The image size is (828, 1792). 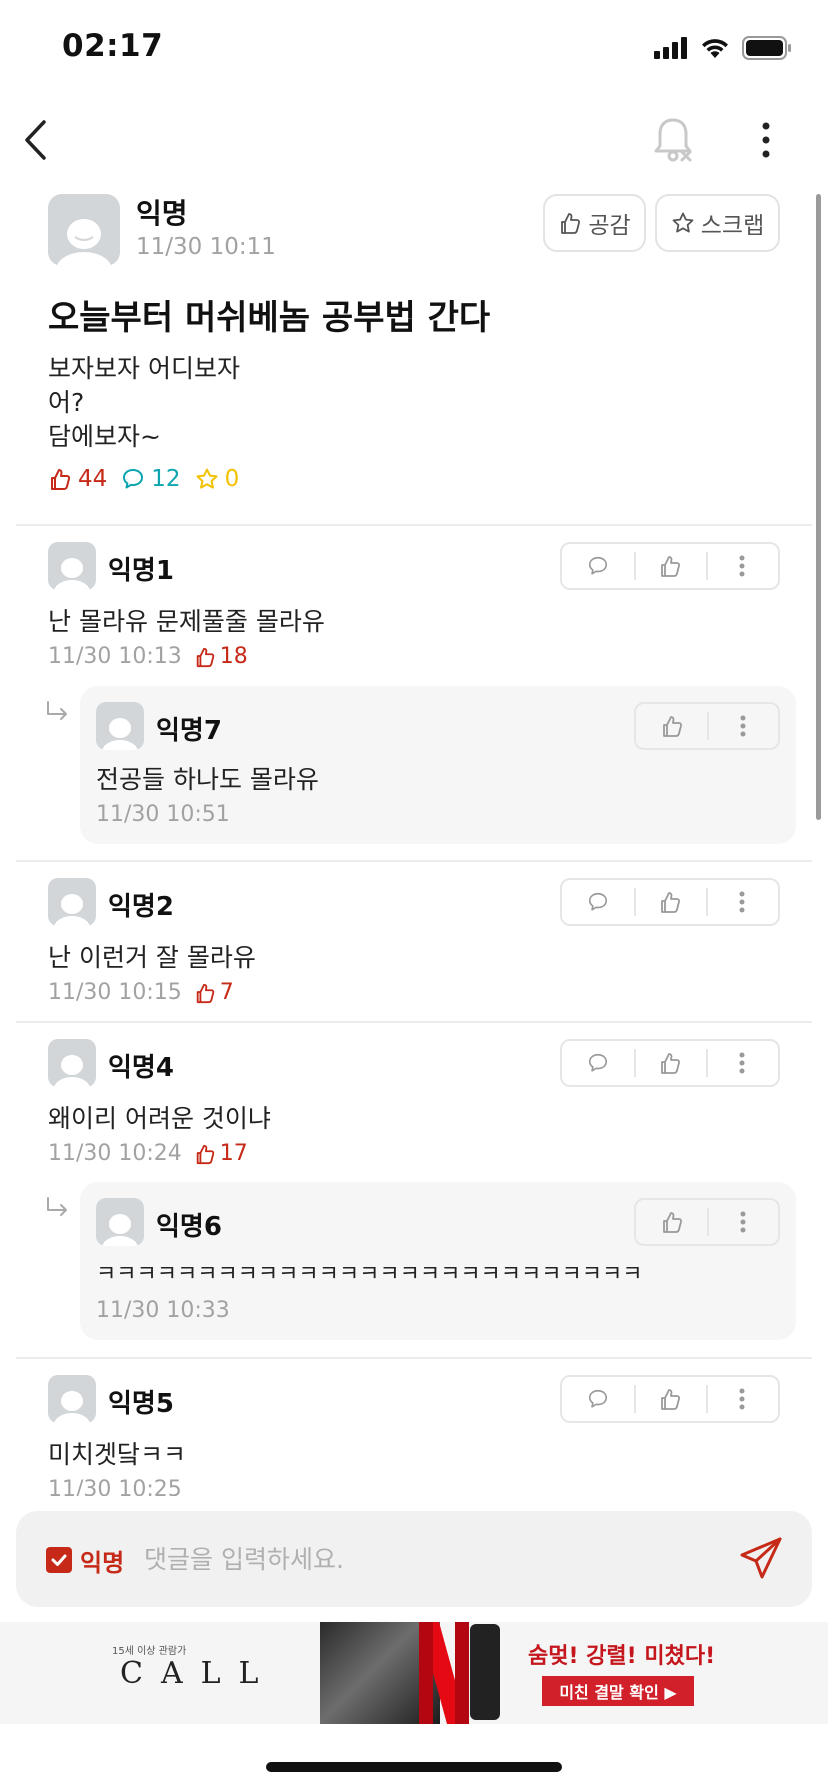 What do you see at coordinates (622, 1656) in the screenshot?
I see `ad-headline: 숨멎! 강렬! 미쳤다!` at bounding box center [622, 1656].